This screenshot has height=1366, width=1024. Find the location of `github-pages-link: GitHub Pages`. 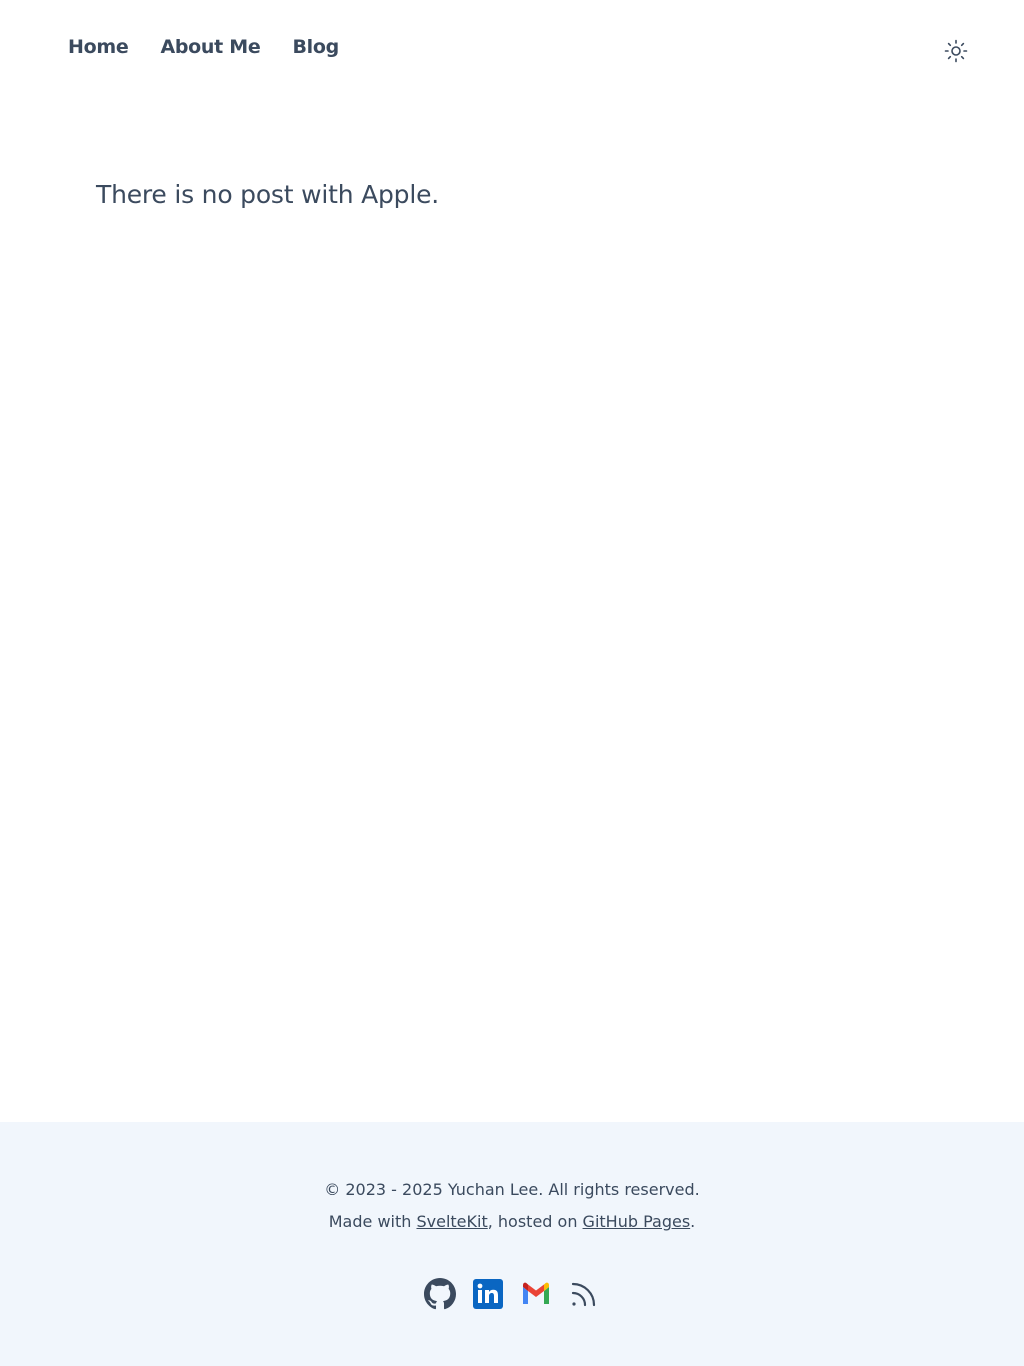

github-pages-link: GitHub Pages is located at coordinates (637, 1221).